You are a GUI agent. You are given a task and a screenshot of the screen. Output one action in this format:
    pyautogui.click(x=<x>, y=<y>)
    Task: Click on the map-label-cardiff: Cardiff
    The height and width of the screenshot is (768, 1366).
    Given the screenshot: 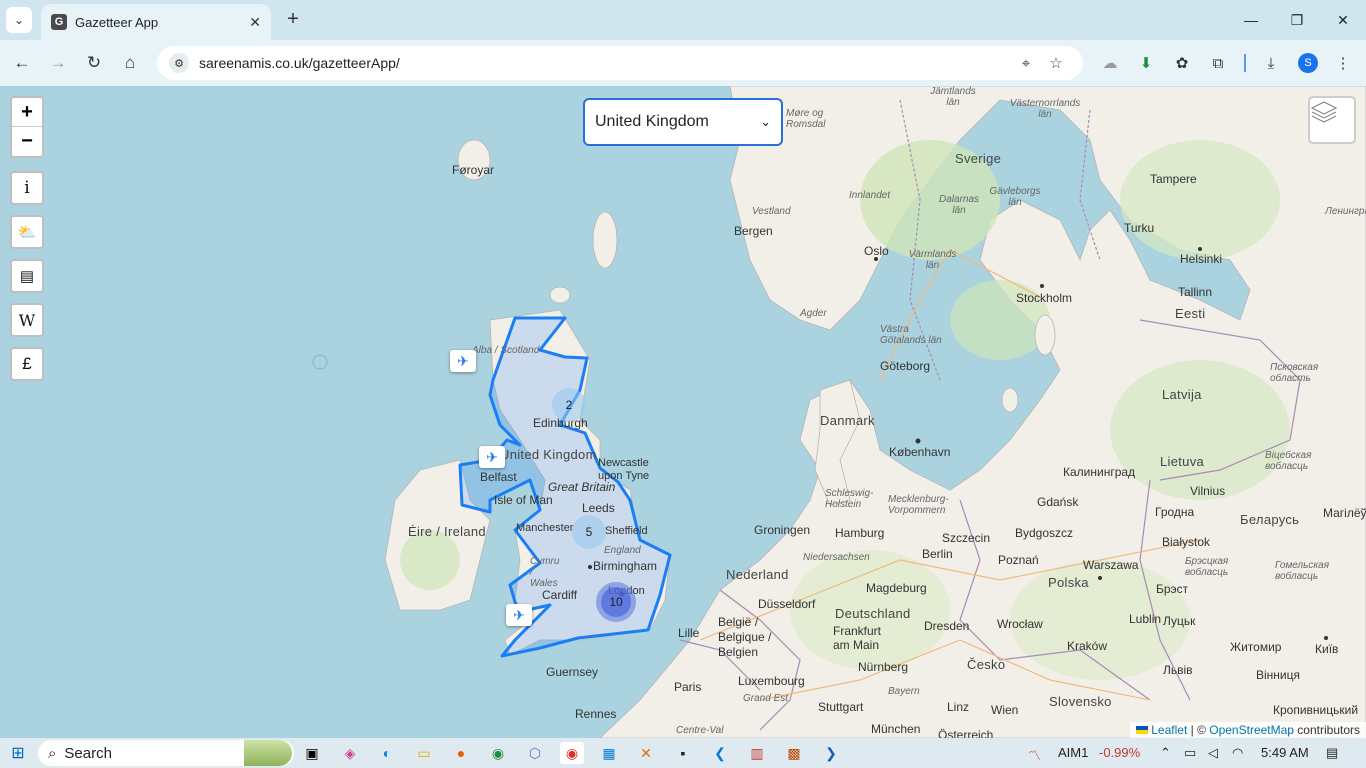 What is the action you would take?
    pyautogui.click(x=560, y=595)
    